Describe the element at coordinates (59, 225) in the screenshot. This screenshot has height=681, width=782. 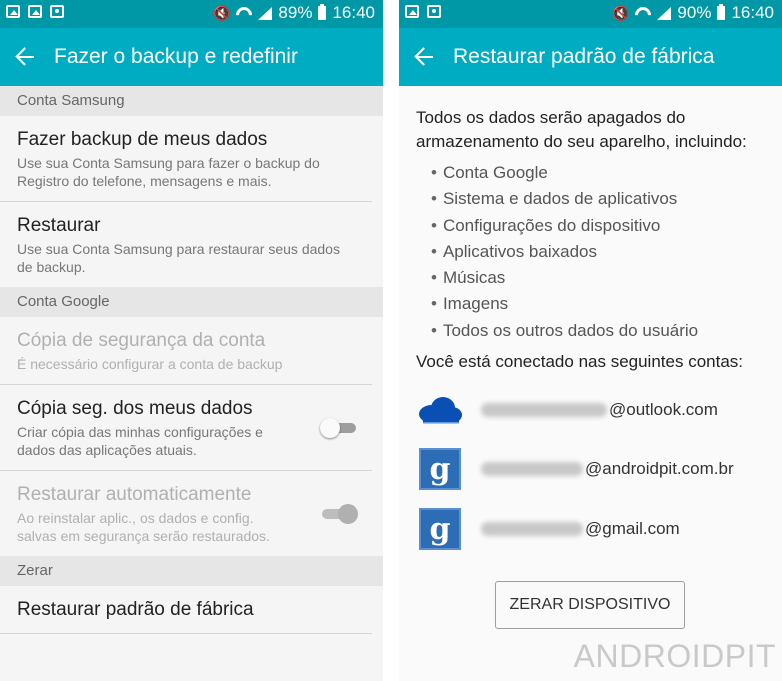
I see `item-title: Restaurar` at that location.